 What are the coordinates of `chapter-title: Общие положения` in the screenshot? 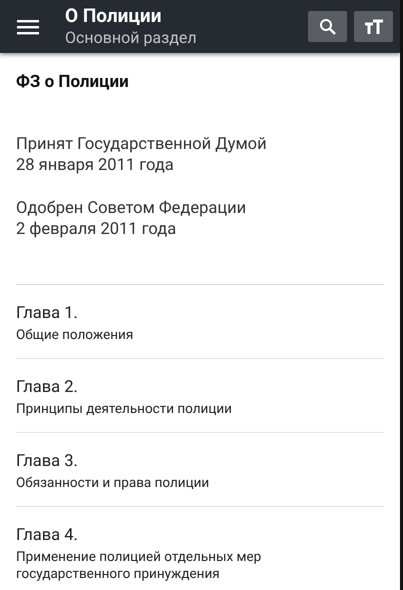 It's located at (75, 335).